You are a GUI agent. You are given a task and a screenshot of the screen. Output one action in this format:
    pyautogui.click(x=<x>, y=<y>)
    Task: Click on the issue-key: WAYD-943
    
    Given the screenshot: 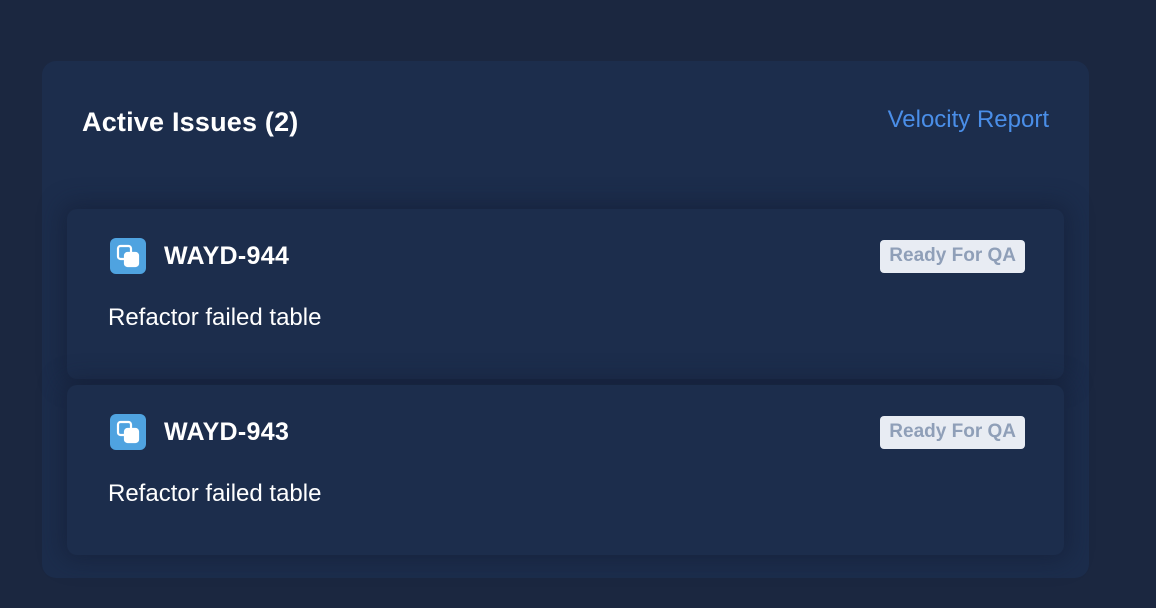 What is the action you would take?
    pyautogui.click(x=226, y=432)
    